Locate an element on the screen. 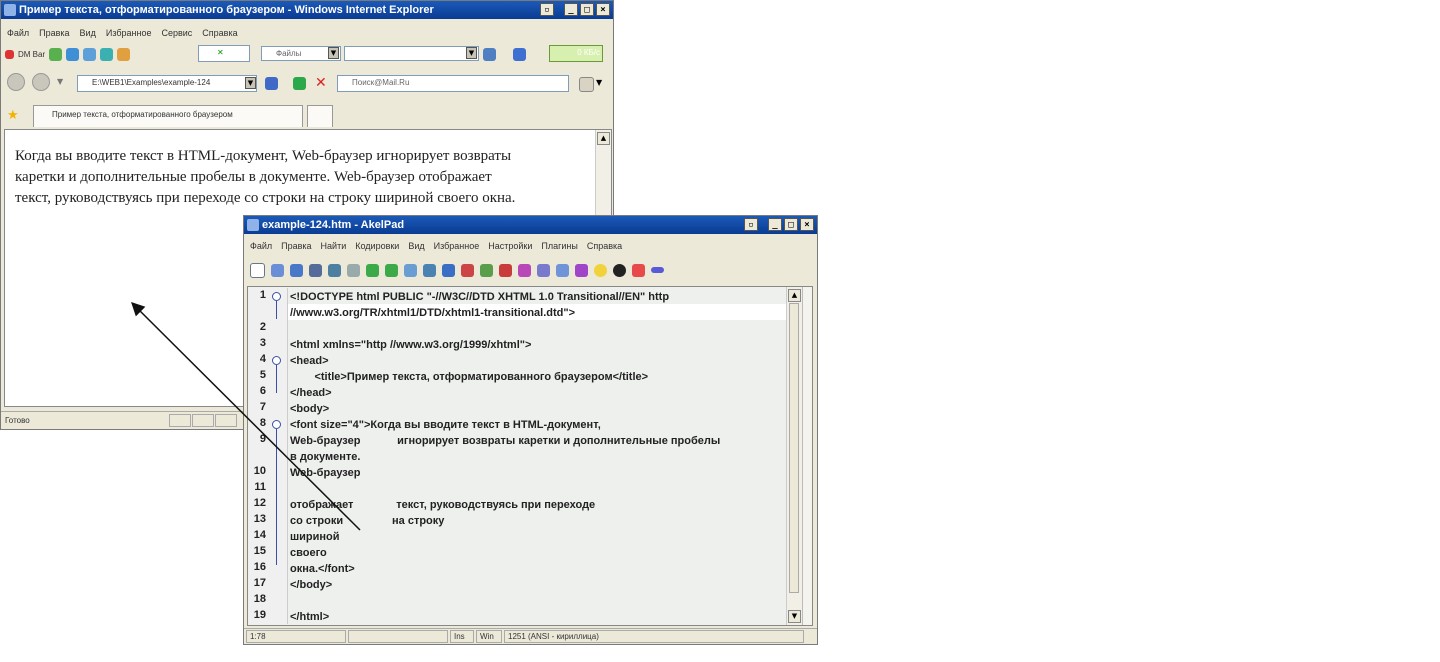 Image resolution: width=1440 pixels, height=662 pixels. akelpad-titlebar: example-124.htm - AkelPad ▫ _ □ × is located at coordinates (530, 225).